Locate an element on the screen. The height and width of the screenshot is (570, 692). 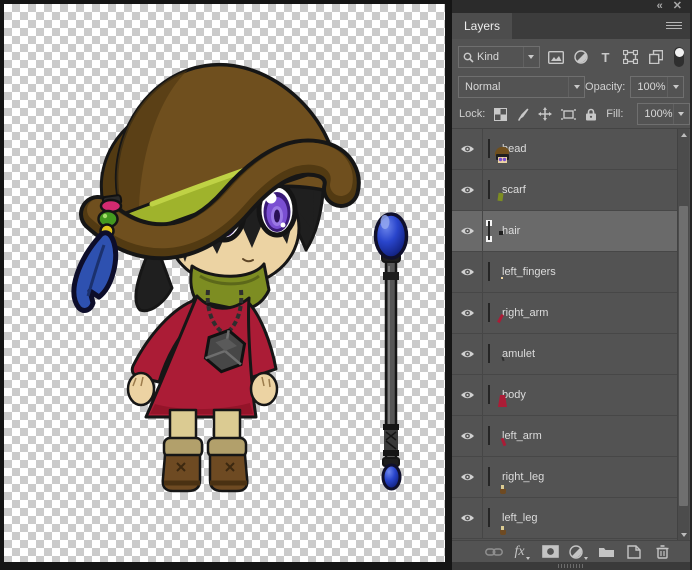
layer-row-left-arm: left_arm is located at coordinates (564, 436).